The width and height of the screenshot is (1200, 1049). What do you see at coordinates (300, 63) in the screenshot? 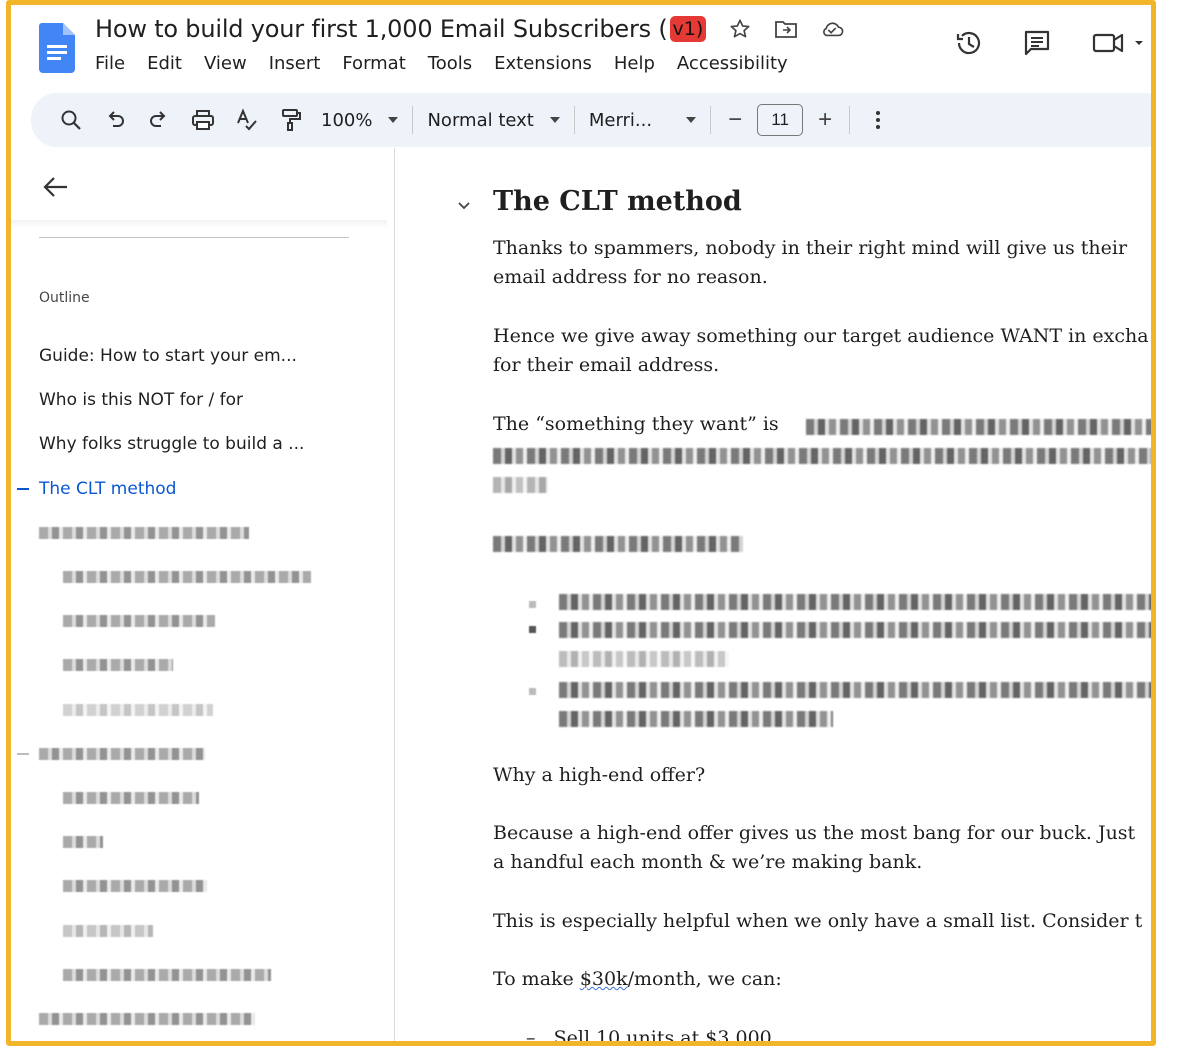
I see `menu-insert: Insert` at bounding box center [300, 63].